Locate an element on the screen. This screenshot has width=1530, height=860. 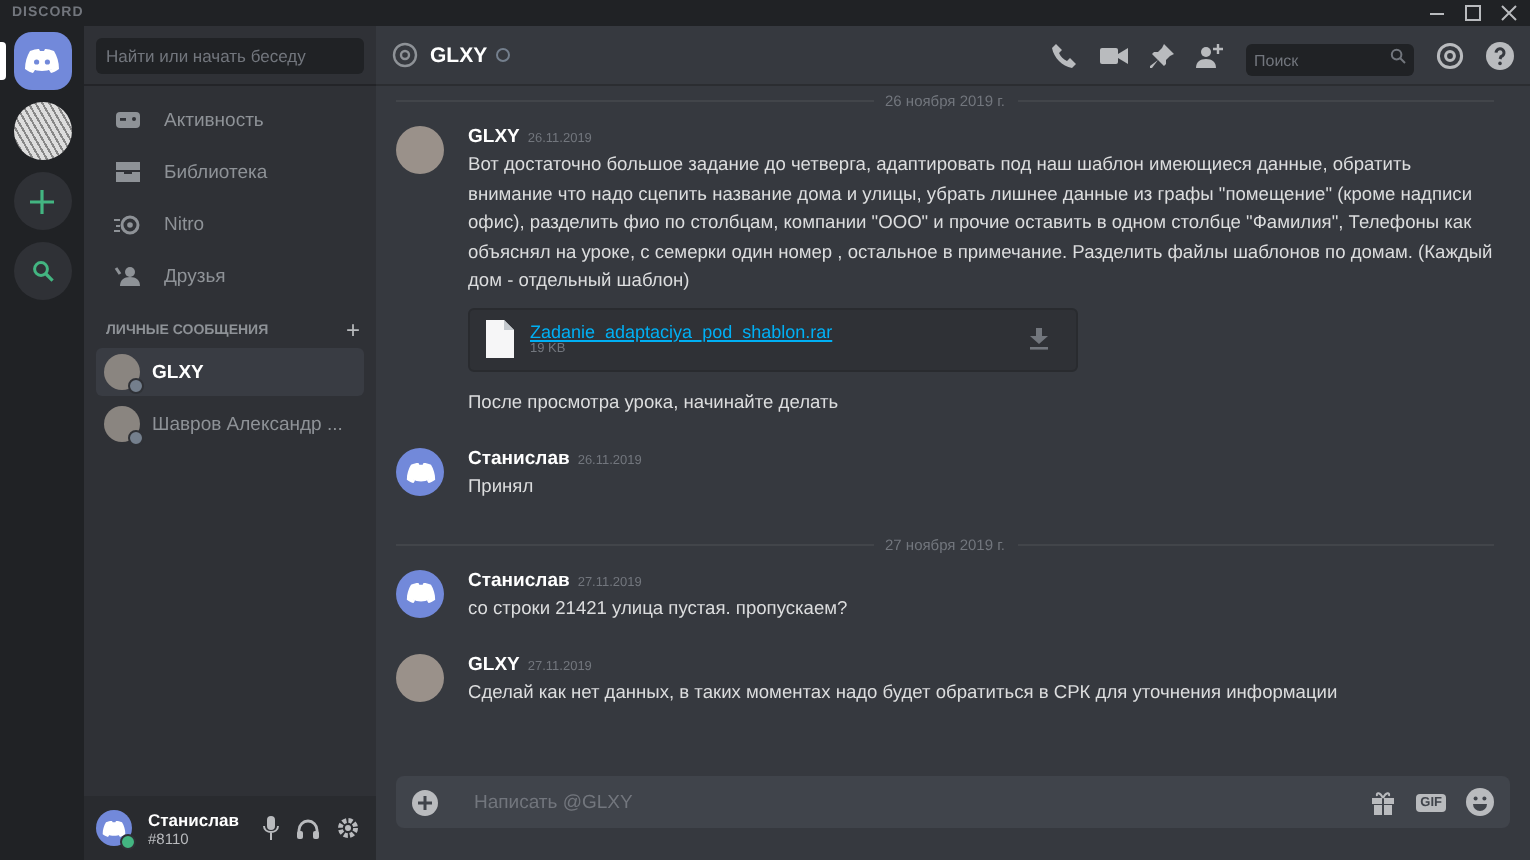
microphone-icon is located at coordinates (271, 828).